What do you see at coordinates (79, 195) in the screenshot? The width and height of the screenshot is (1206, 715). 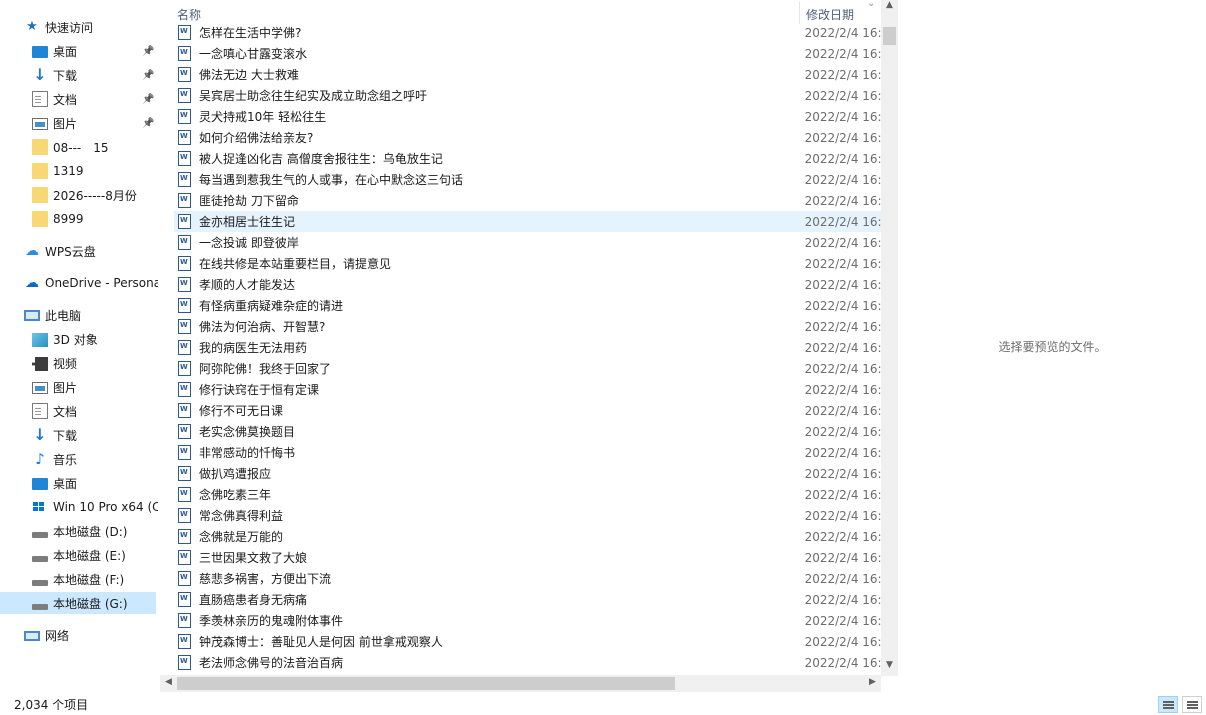 I see `nav-item: 2026-----8月份` at bounding box center [79, 195].